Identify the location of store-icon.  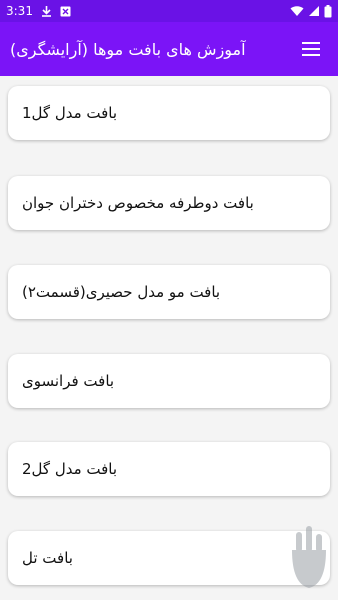
(65, 11).